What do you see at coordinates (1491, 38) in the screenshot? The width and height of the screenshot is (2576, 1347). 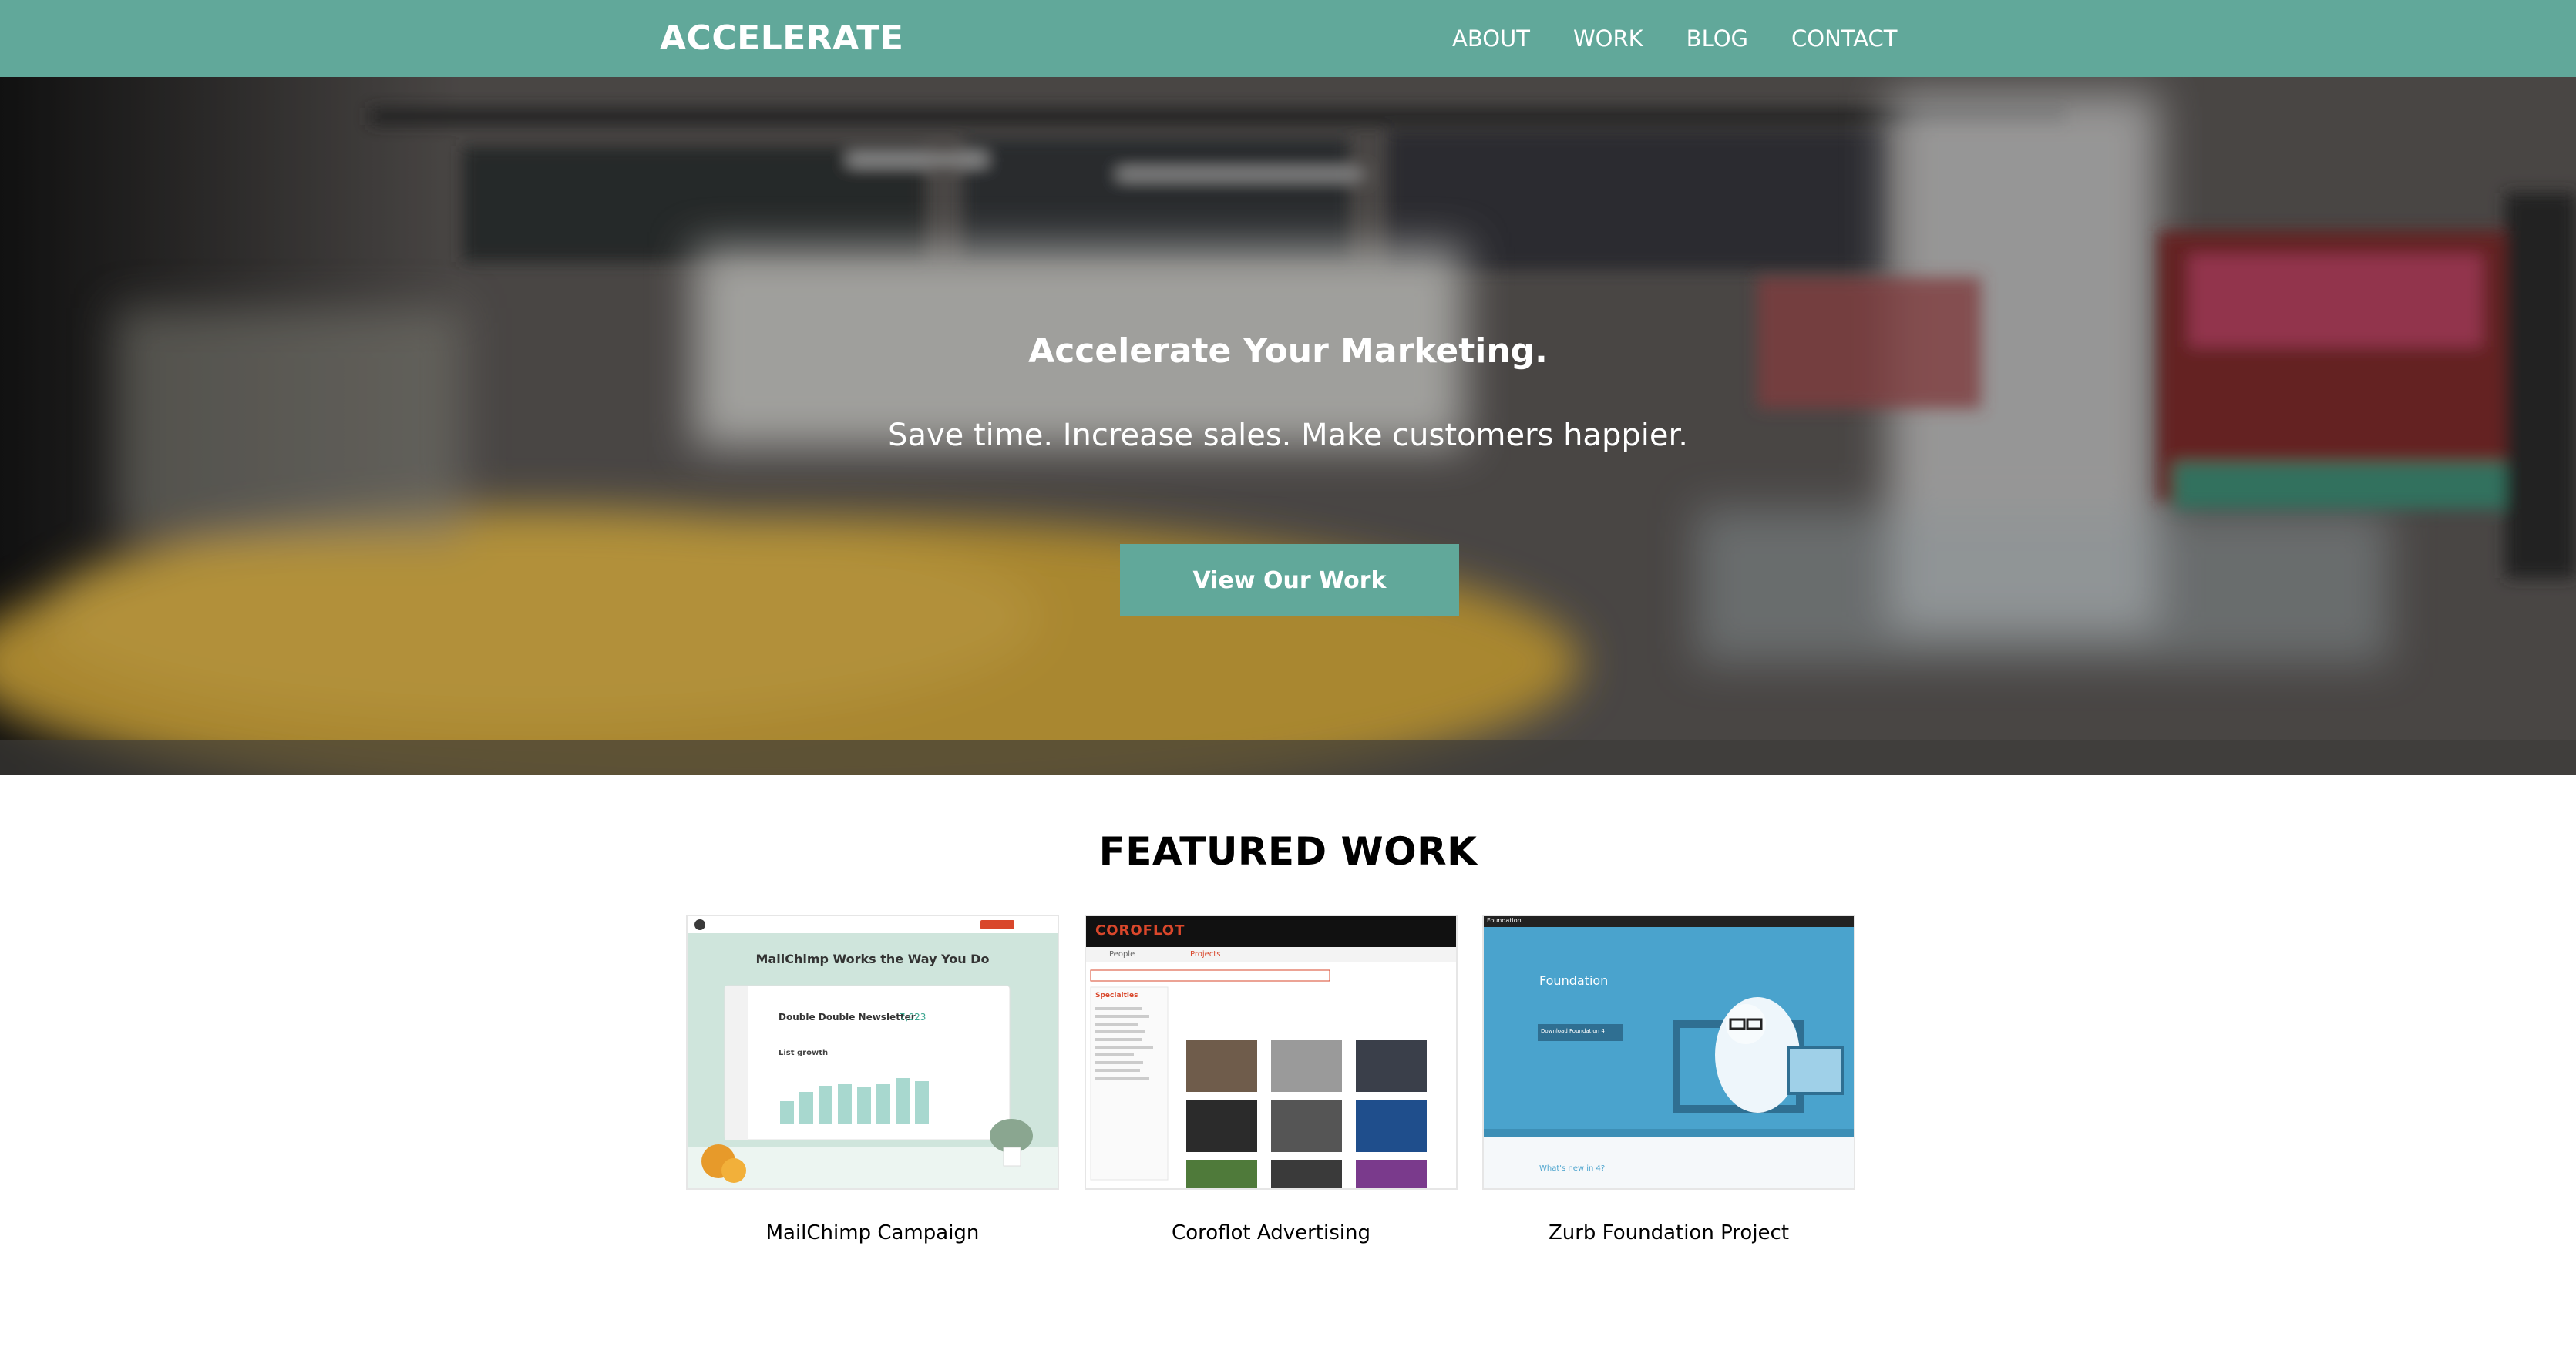 I see `nav-about-link: ABOUT` at bounding box center [1491, 38].